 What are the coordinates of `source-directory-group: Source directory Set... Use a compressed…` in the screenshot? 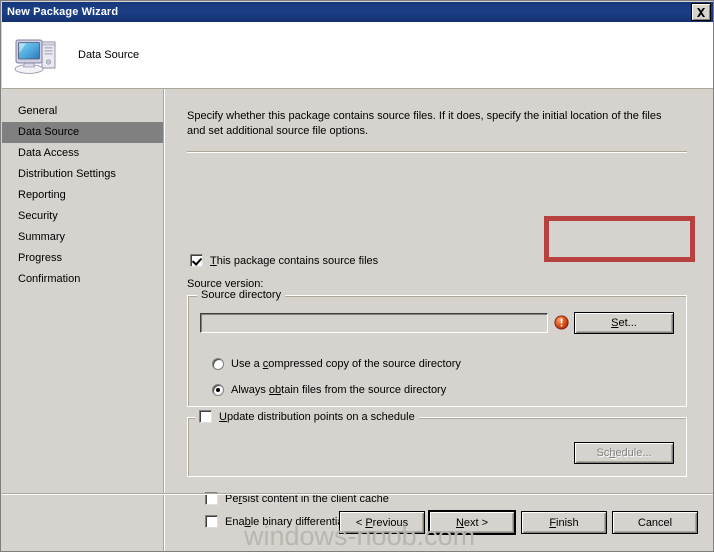 It's located at (437, 348).